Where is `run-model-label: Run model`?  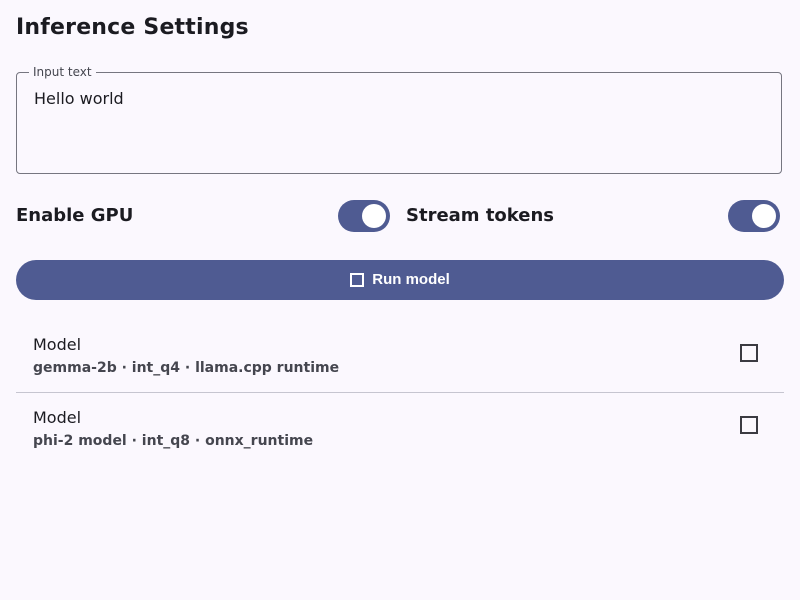
run-model-label: Run model is located at coordinates (411, 279).